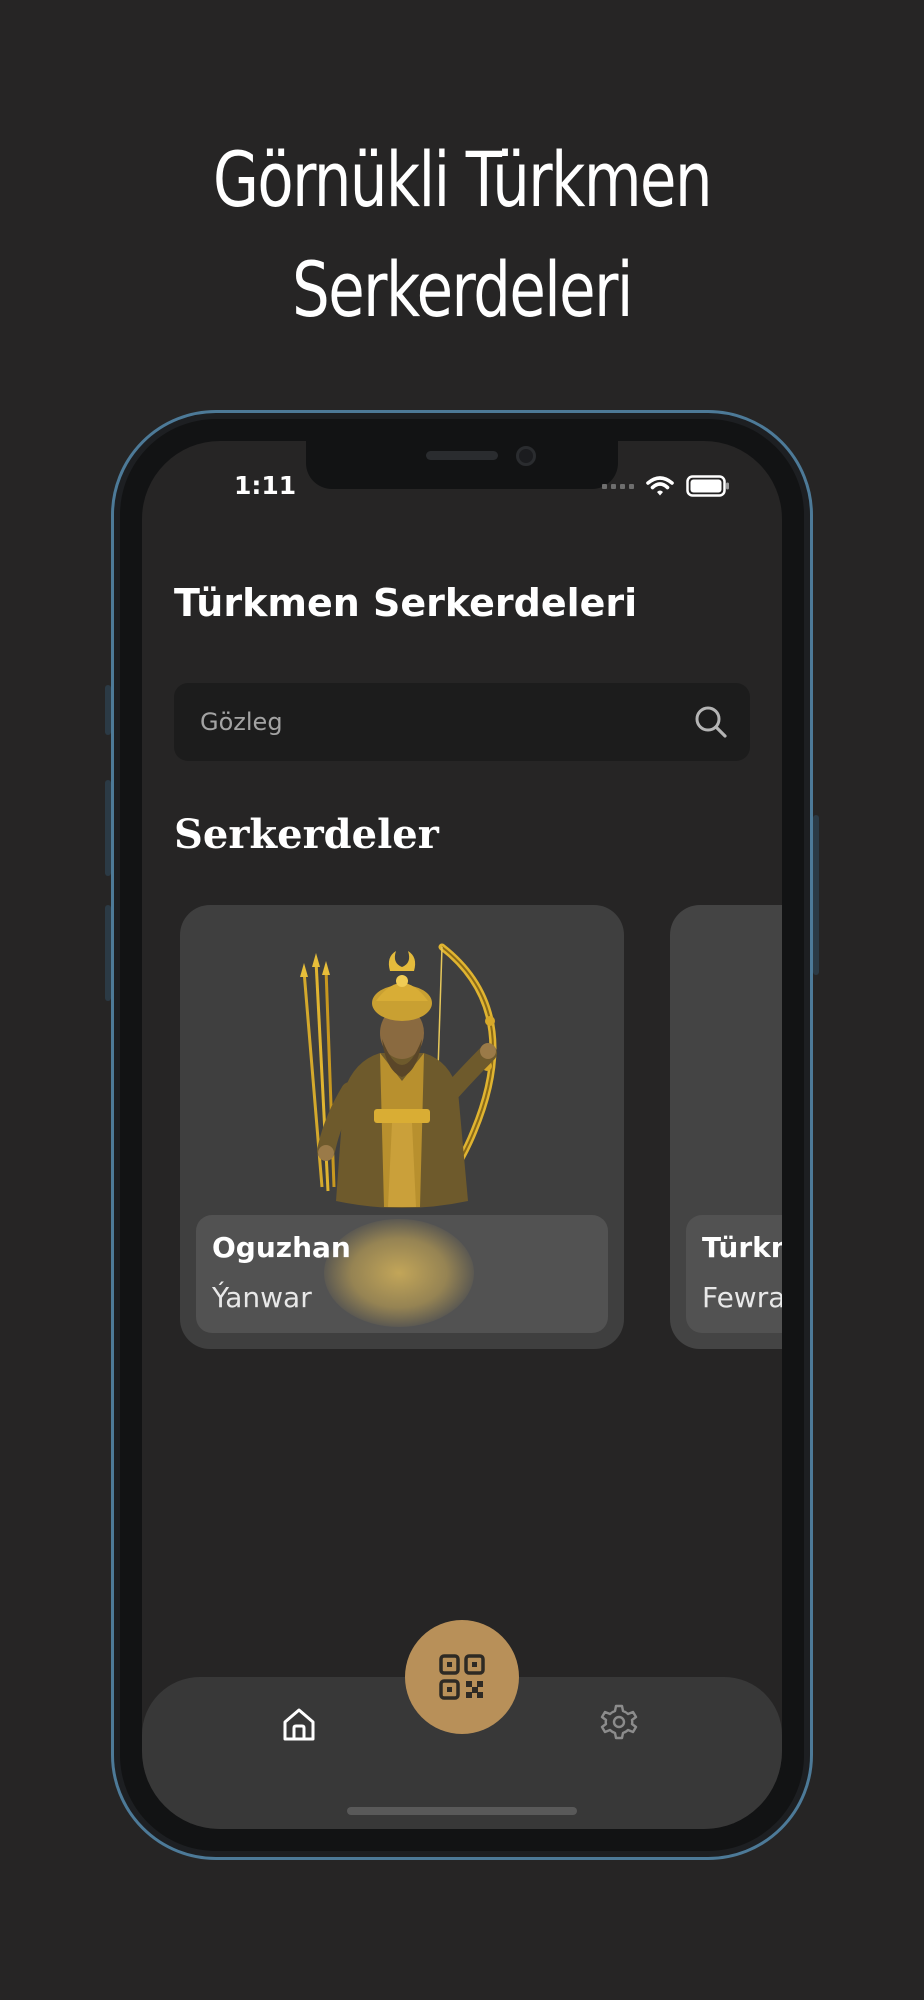 The image size is (924, 2000). I want to click on search-box, so click(462, 722).